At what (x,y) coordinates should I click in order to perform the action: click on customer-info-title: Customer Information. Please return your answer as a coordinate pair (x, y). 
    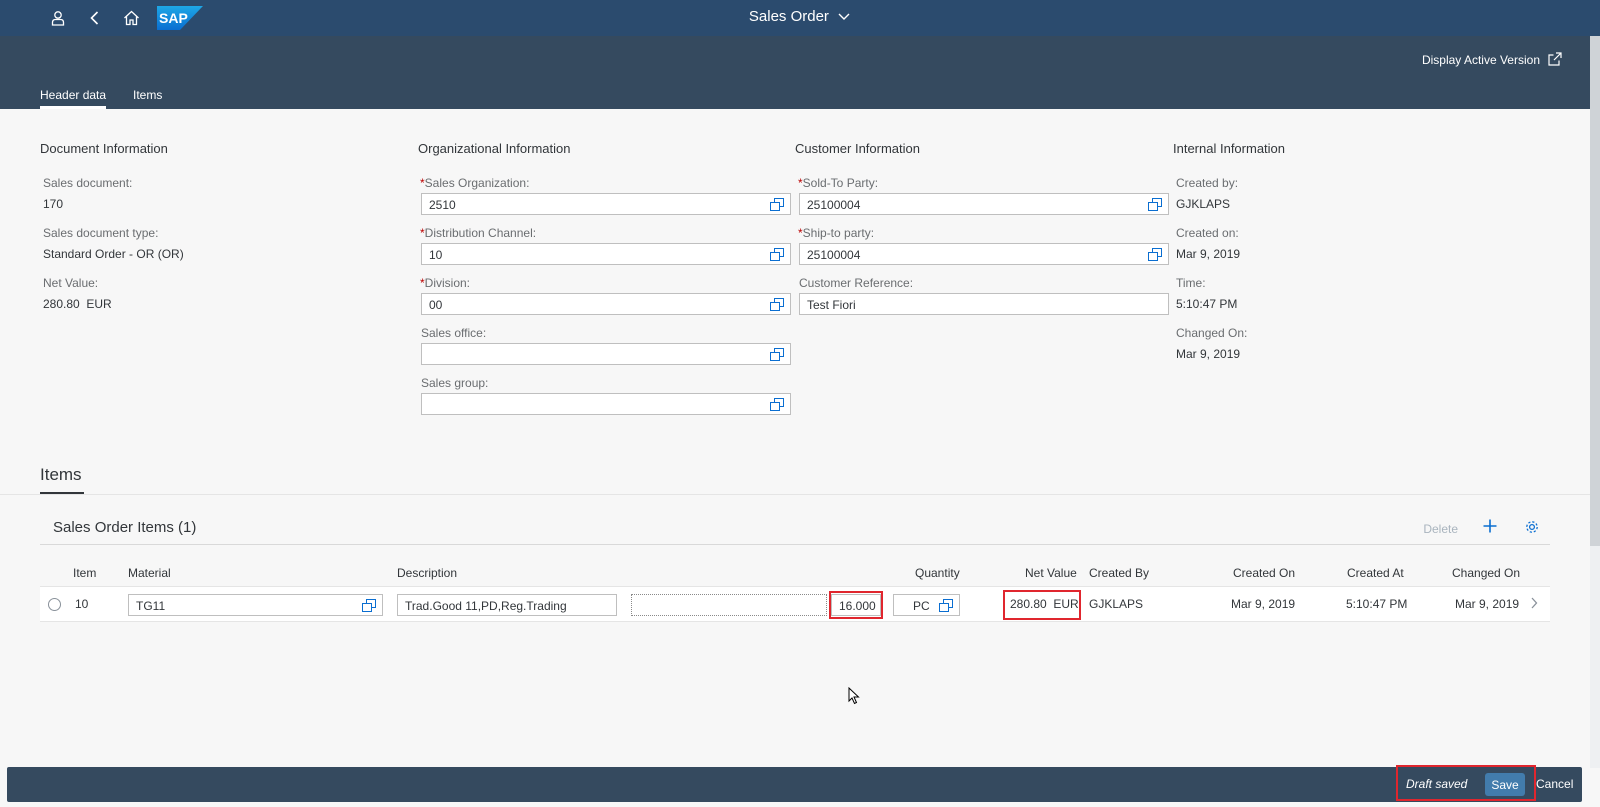
    Looking at the image, I should click on (857, 148).